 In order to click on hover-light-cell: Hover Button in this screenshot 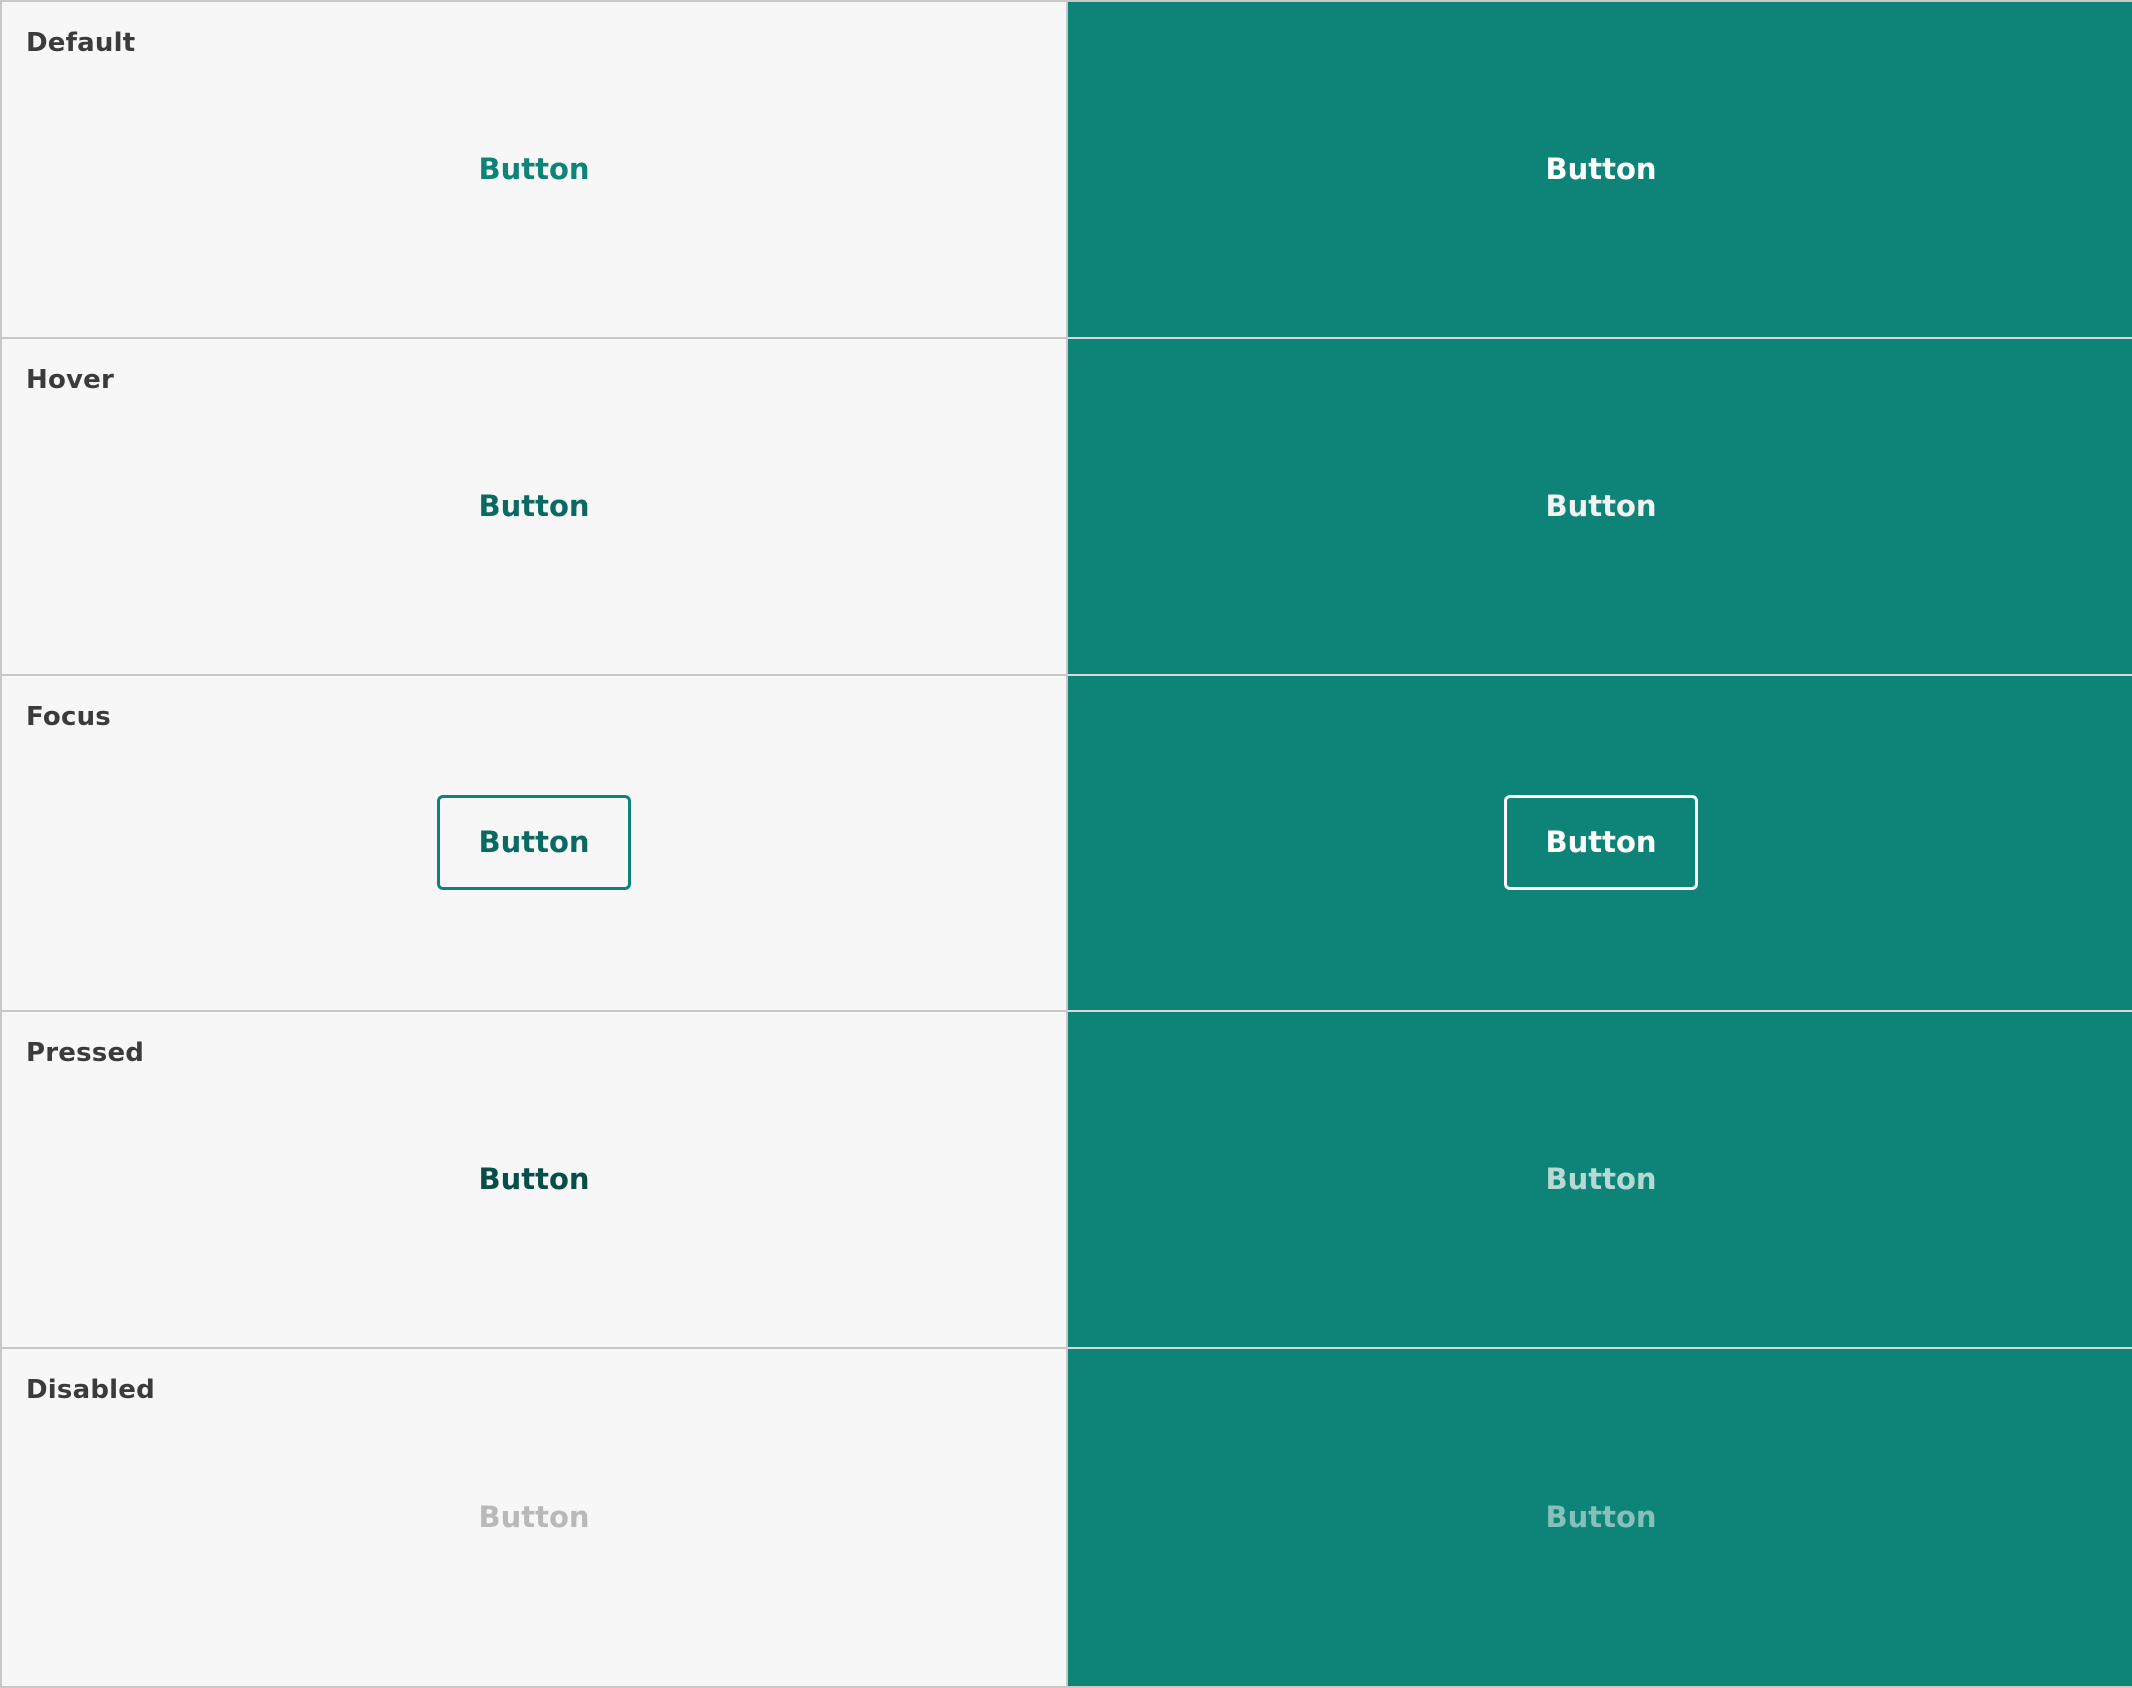, I will do `click(535, 507)`.